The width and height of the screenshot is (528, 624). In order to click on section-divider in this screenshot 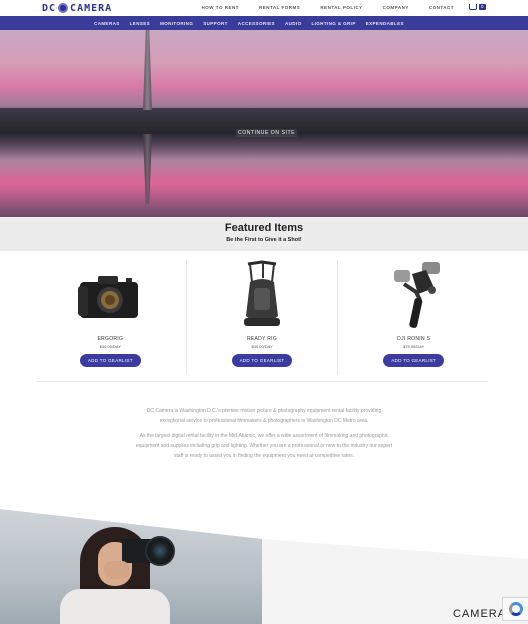, I will do `click(262, 381)`.